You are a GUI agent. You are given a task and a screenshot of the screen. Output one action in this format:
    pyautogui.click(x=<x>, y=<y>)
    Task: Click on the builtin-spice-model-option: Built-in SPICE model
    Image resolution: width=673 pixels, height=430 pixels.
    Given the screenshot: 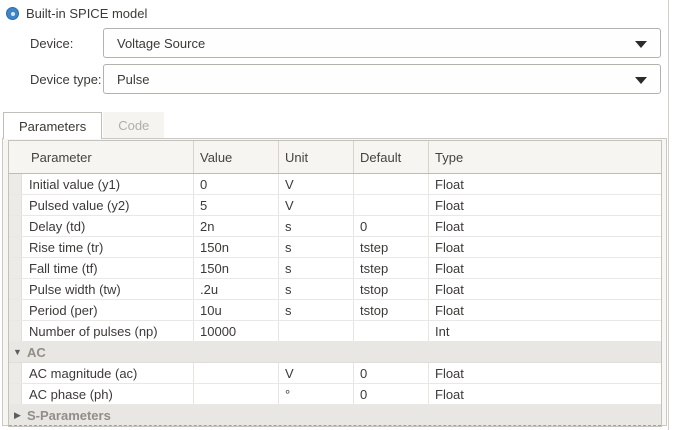 What is the action you would take?
    pyautogui.click(x=76, y=13)
    